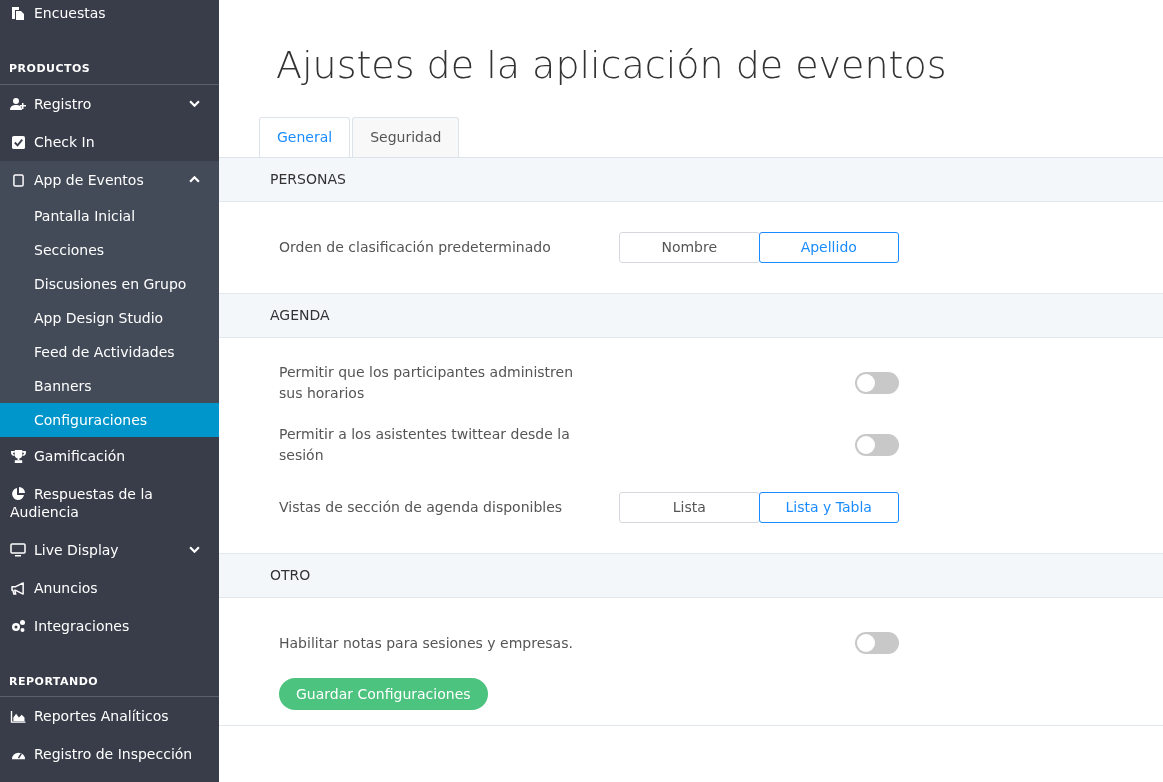 Image resolution: width=1163 pixels, height=782 pixels. Describe the element at coordinates (109, 179) in the screenshot. I see `sidebar-item: App de Eventos` at that location.